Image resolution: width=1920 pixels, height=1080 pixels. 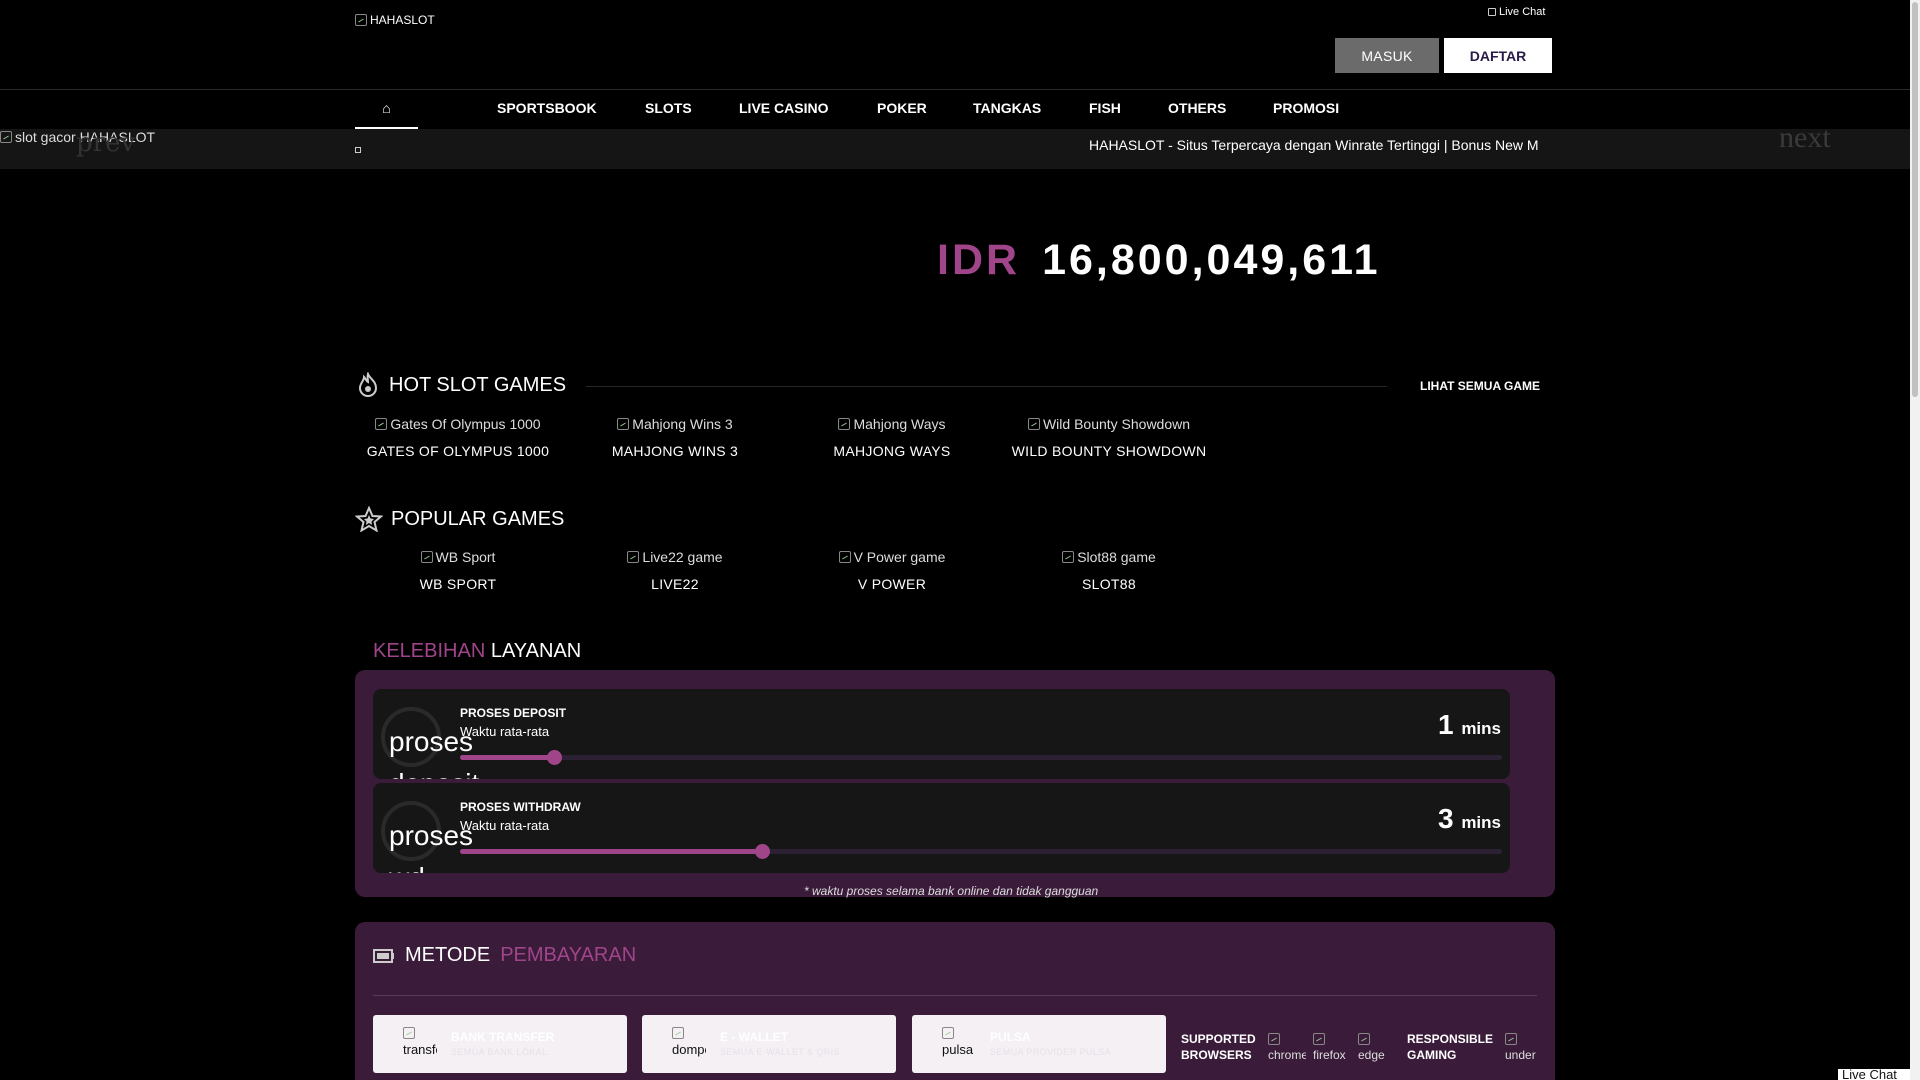 I want to click on deposit-progress-knob, so click(x=554, y=757).